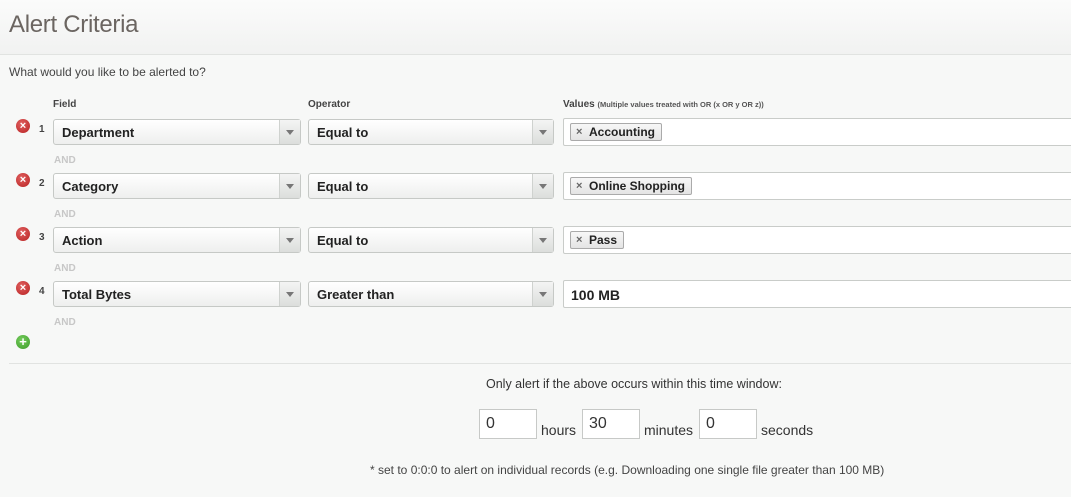 The height and width of the screenshot is (497, 1071). I want to click on operator-select-row-4: Greater than, so click(431, 294).